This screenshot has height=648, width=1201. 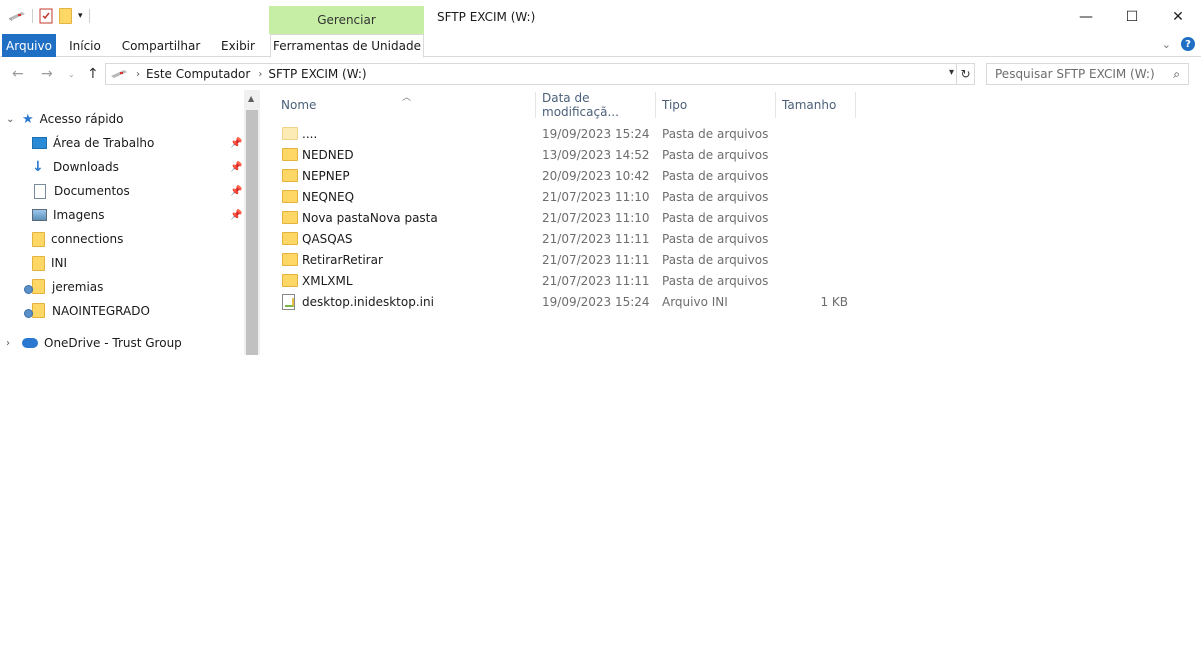 I want to click on tree-item-jeremias: jeremias, so click(x=63, y=287).